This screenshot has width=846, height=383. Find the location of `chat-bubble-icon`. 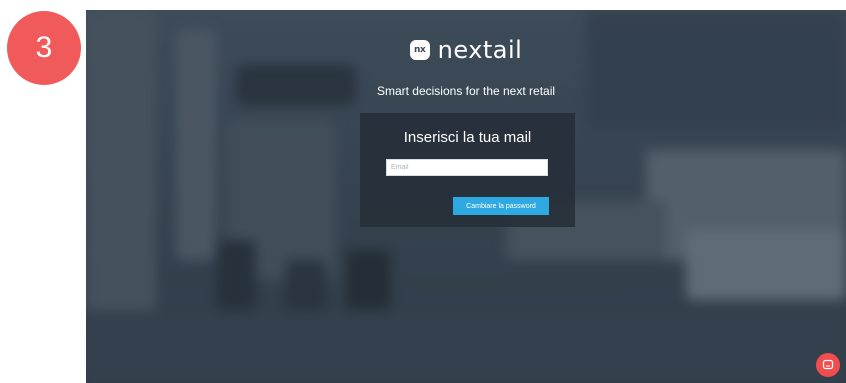

chat-bubble-icon is located at coordinates (828, 365).